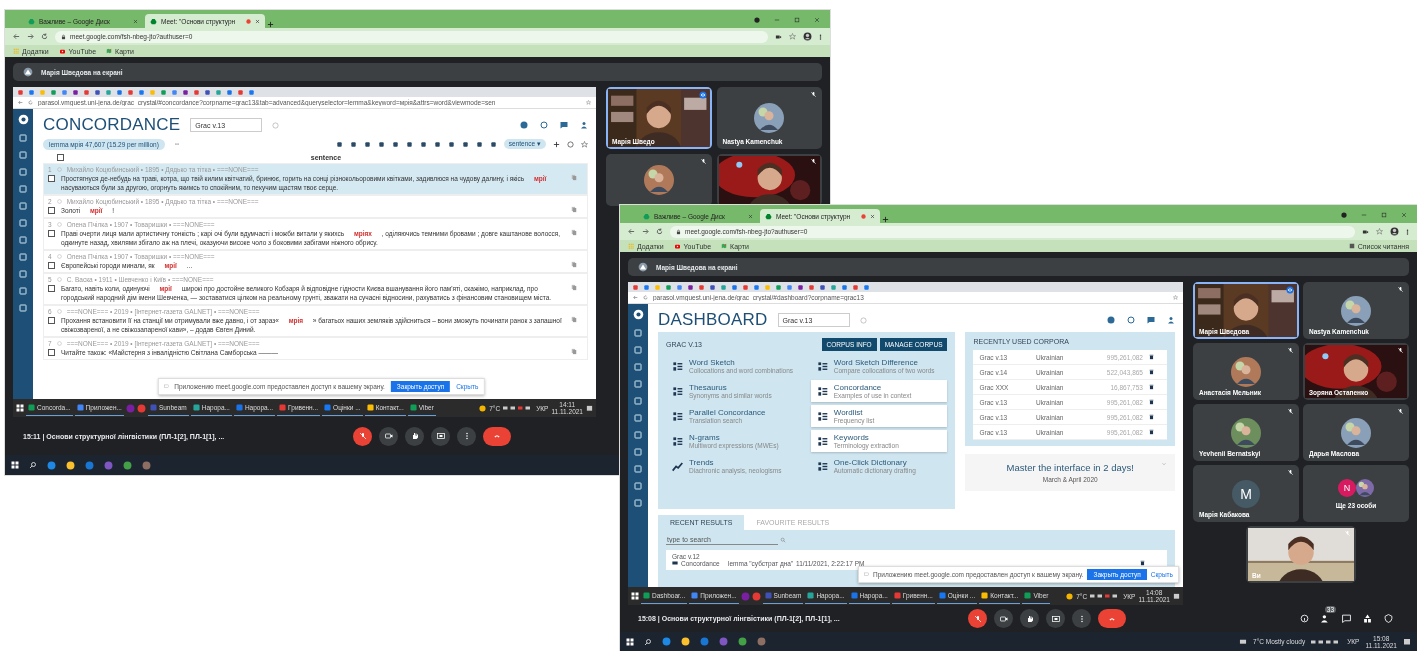  What do you see at coordinates (112, 125) in the screenshot?
I see `page-title: CONCORDANCE` at bounding box center [112, 125].